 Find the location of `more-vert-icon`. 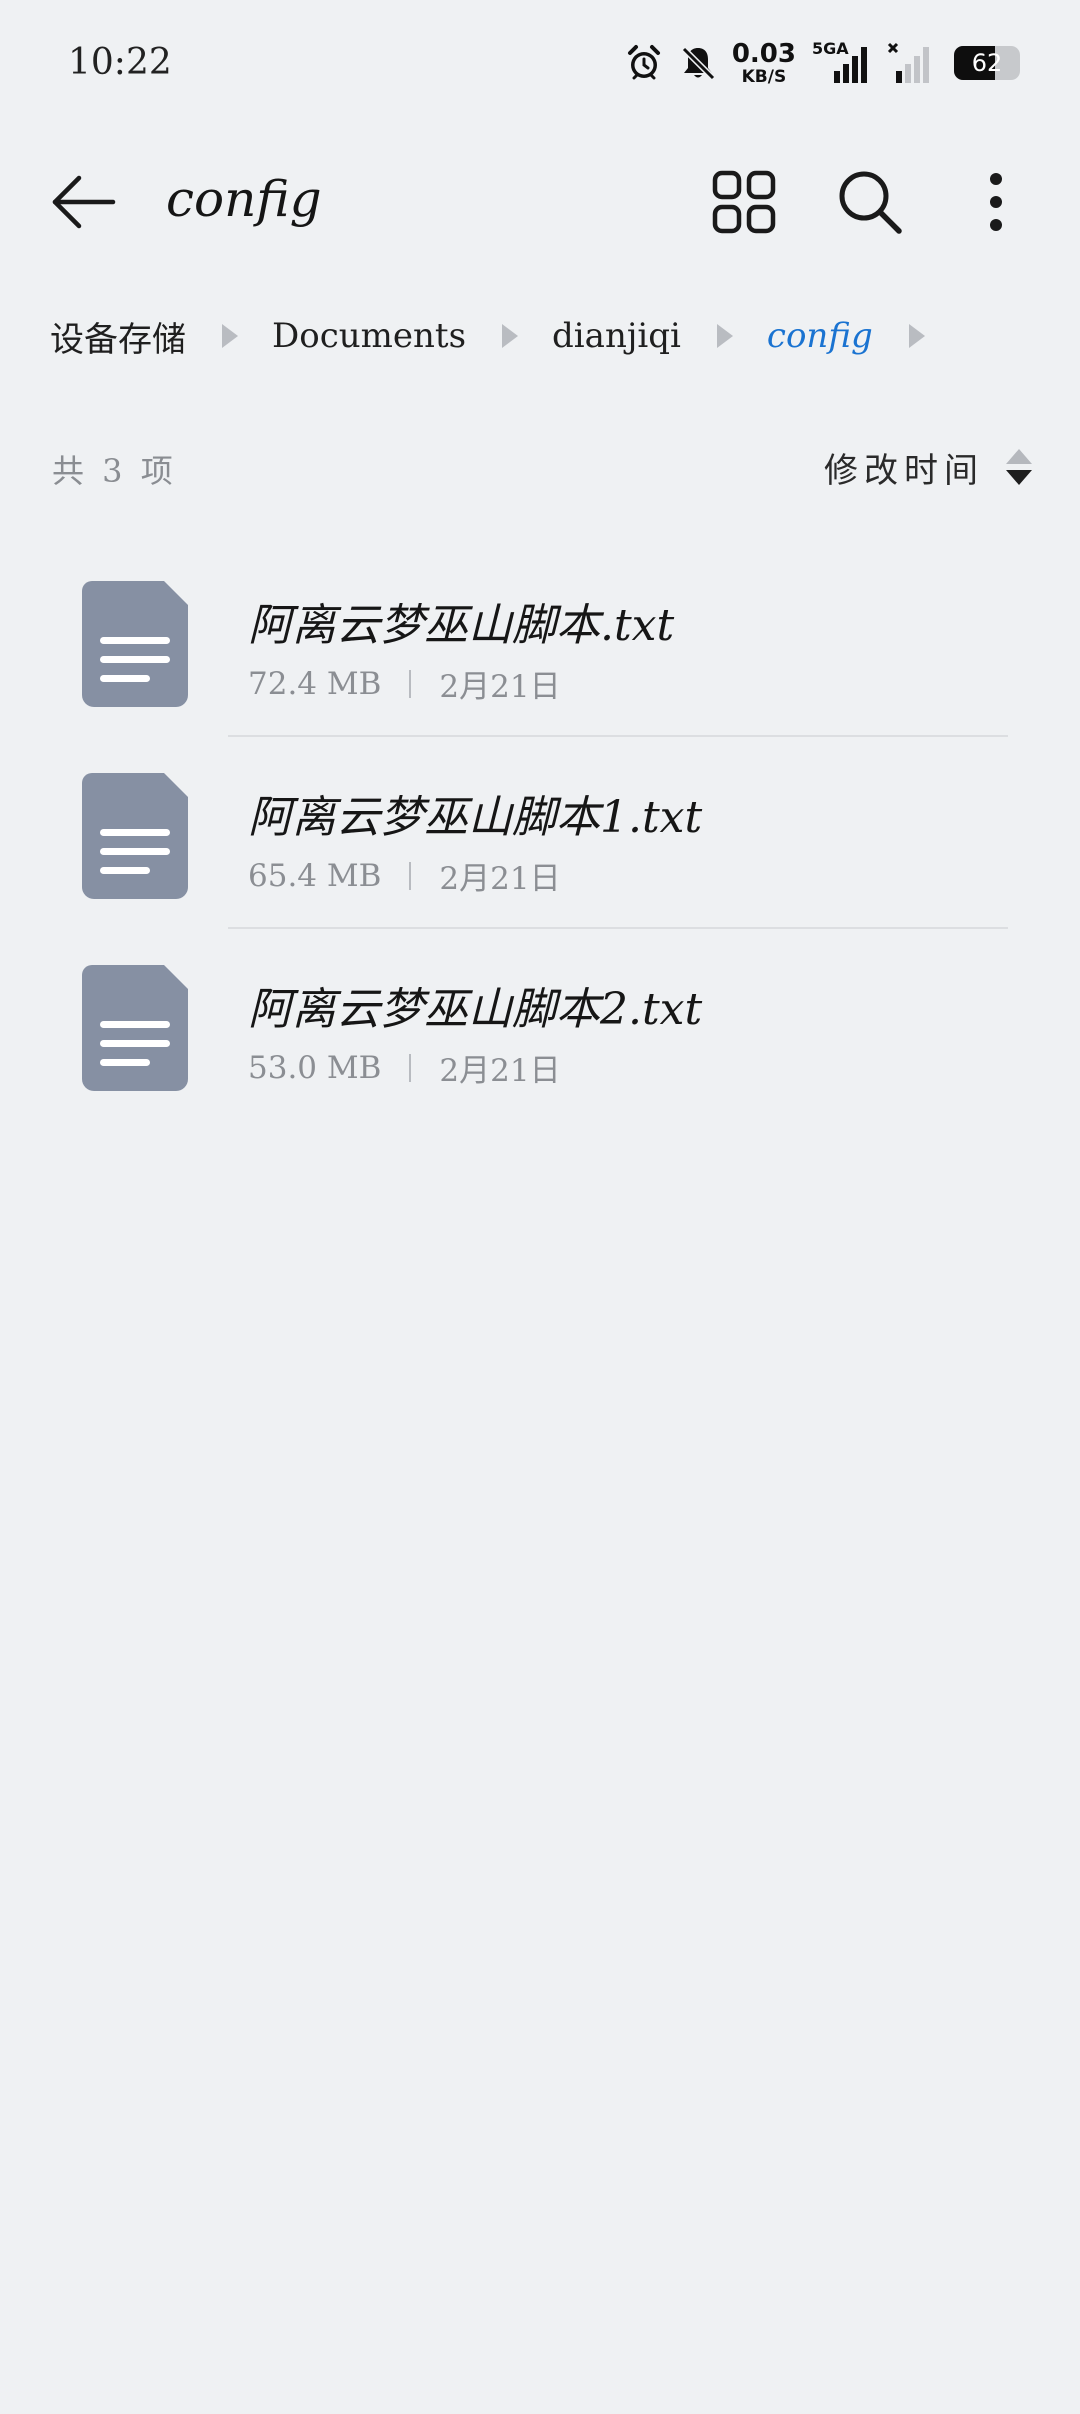

more-vert-icon is located at coordinates (996, 202).